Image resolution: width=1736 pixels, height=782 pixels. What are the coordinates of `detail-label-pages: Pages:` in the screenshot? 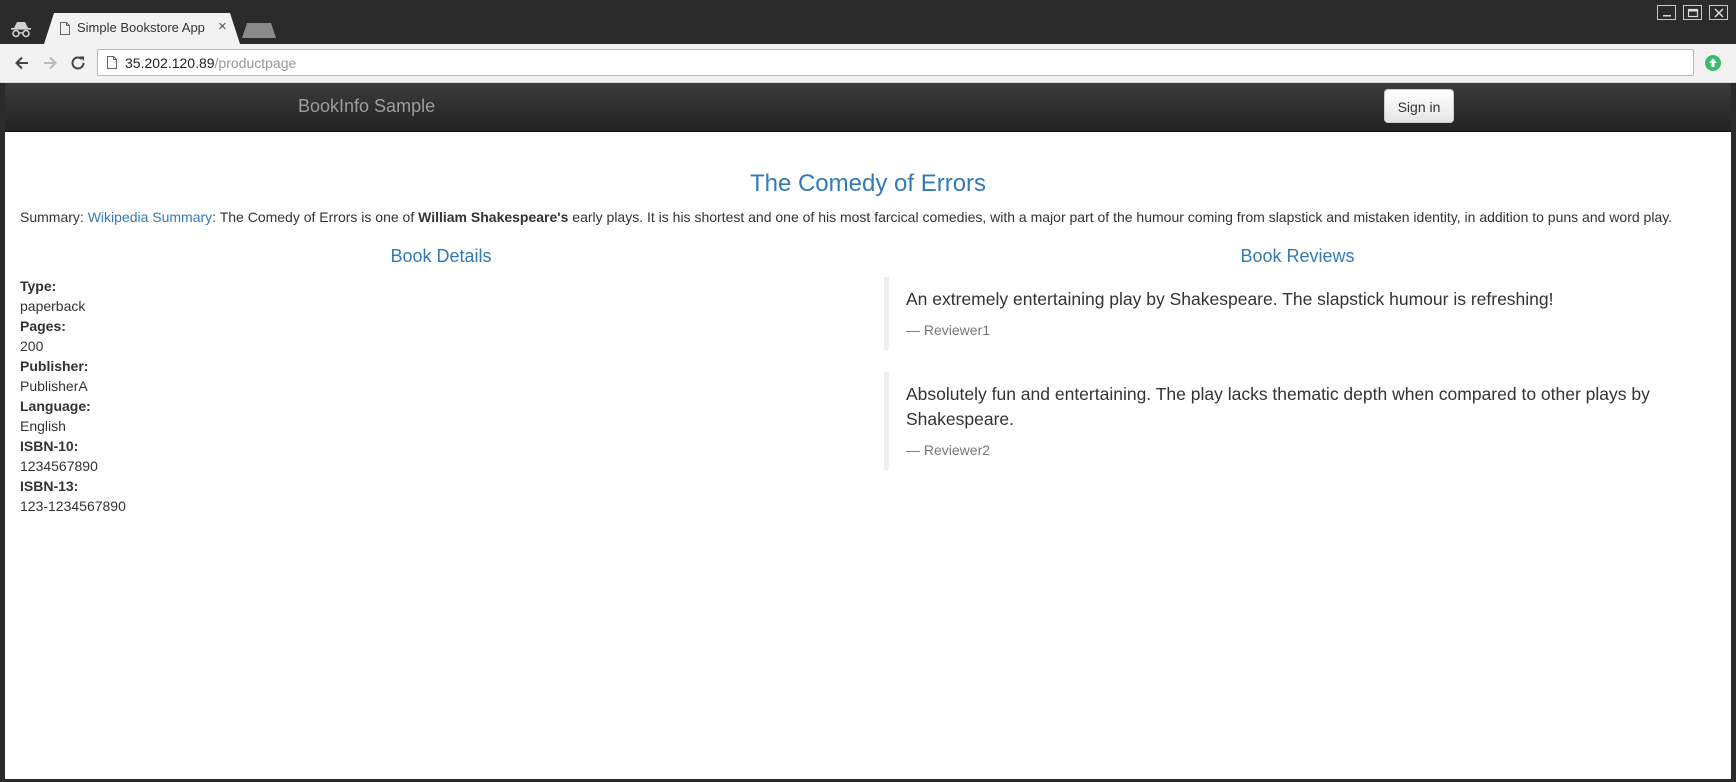 It's located at (43, 326).